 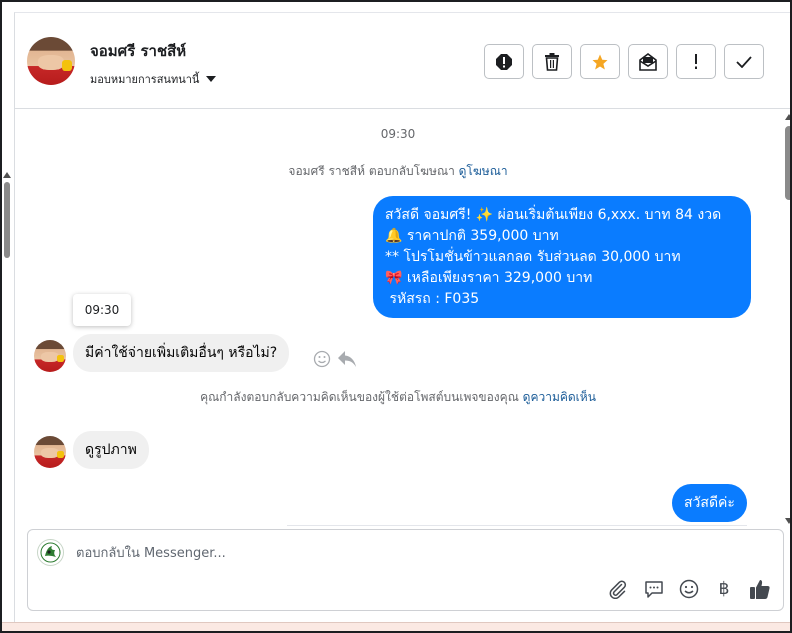 I want to click on star-button, so click(x=600, y=61).